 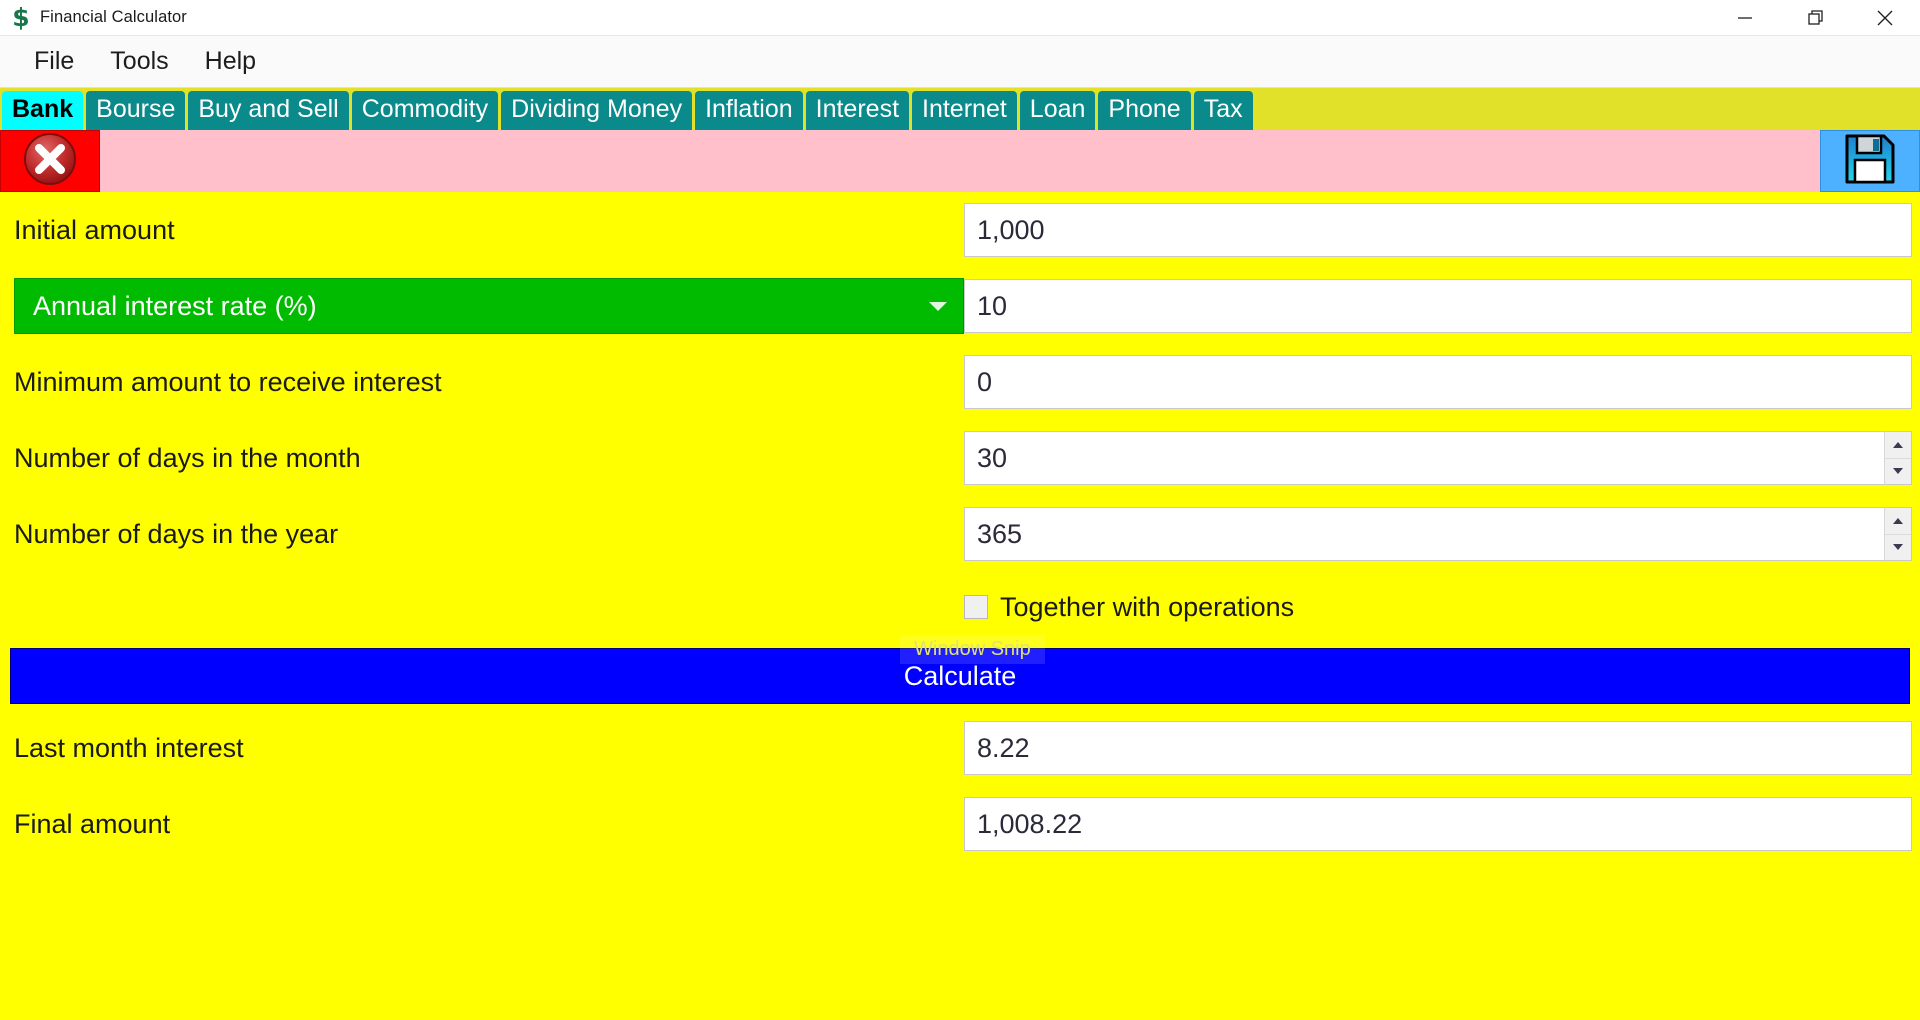 I want to click on annual-interest-rate-label: Annual interest rate (%), so click(x=175, y=305).